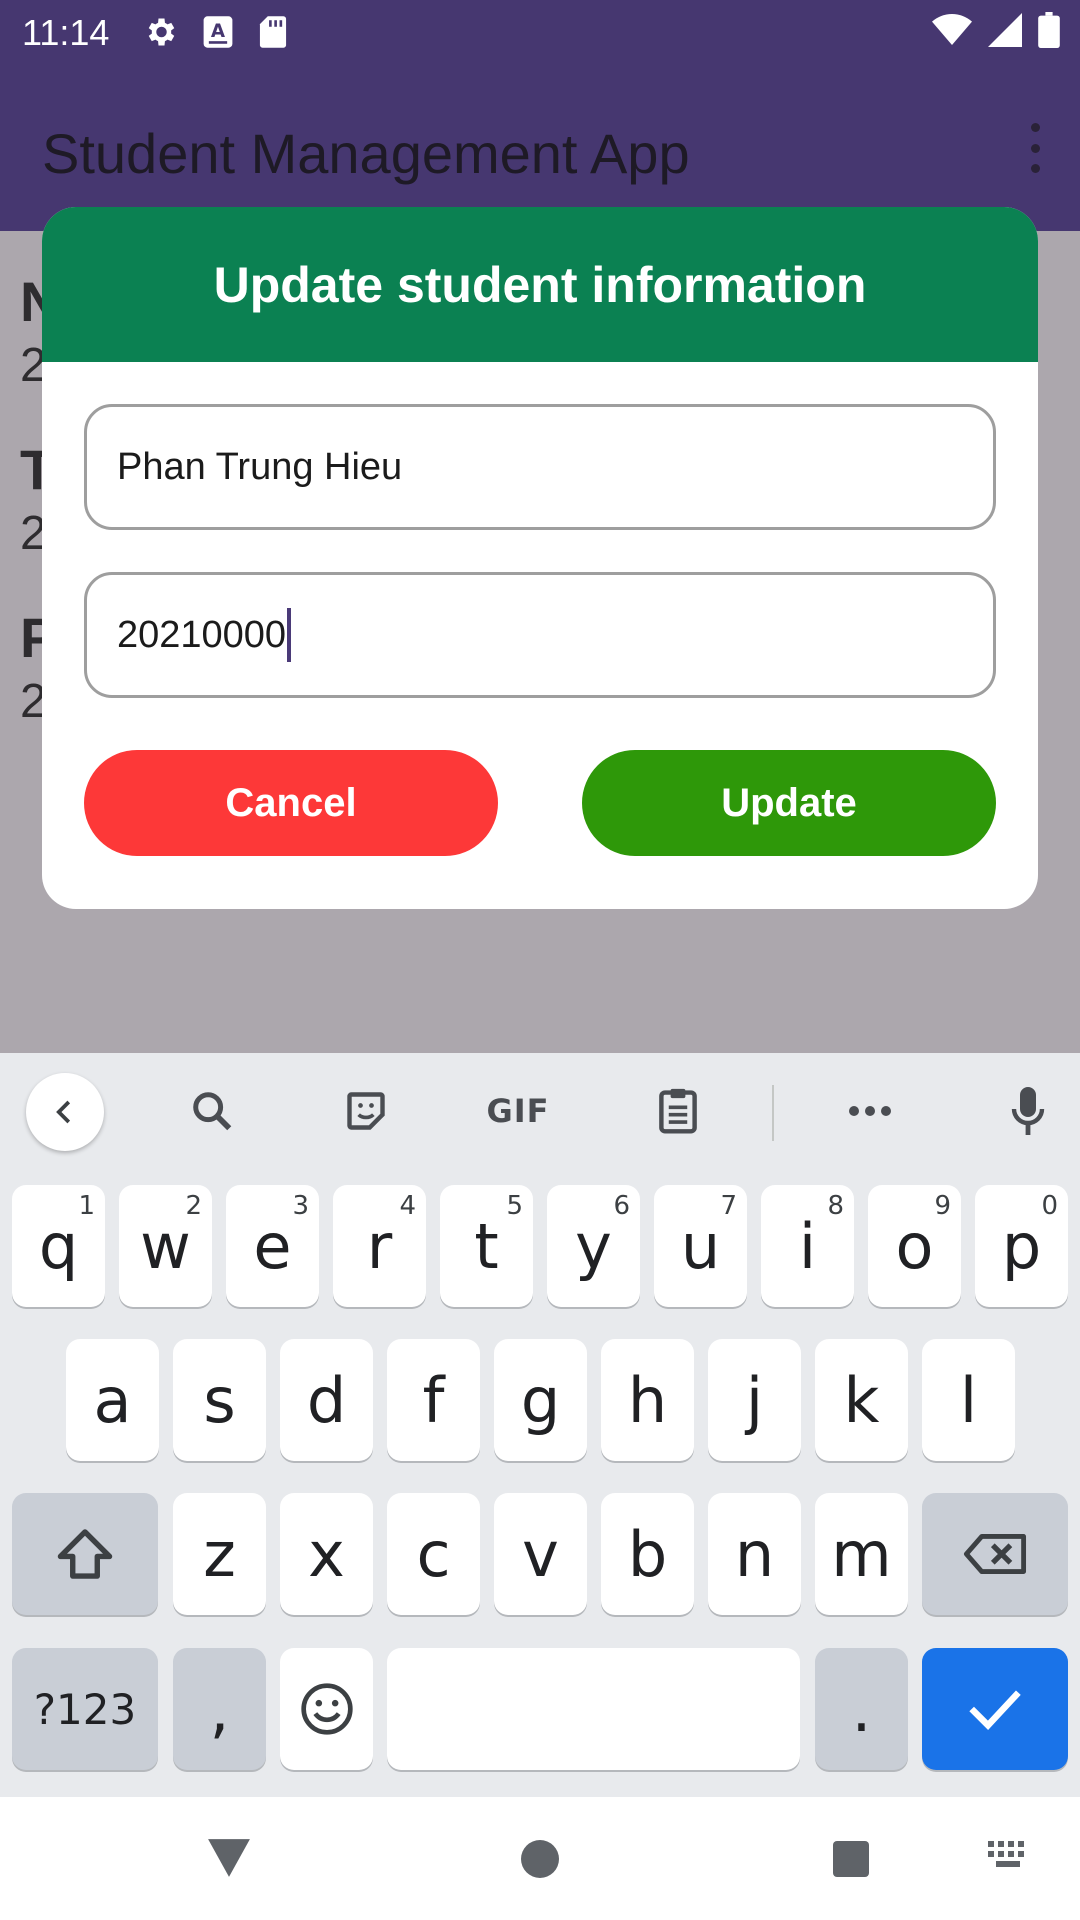 Image resolution: width=1080 pixels, height=1920 pixels. I want to click on key-g: g, so click(540, 1400).